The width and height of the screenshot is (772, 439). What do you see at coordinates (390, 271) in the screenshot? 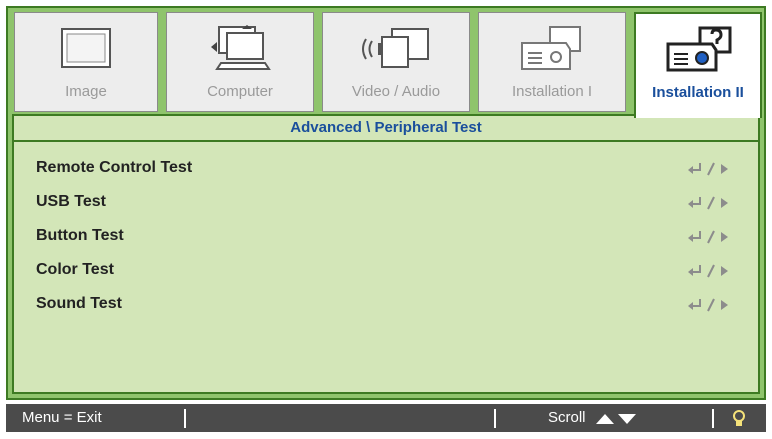
I see `menu-item-color-test: Color Test` at bounding box center [390, 271].